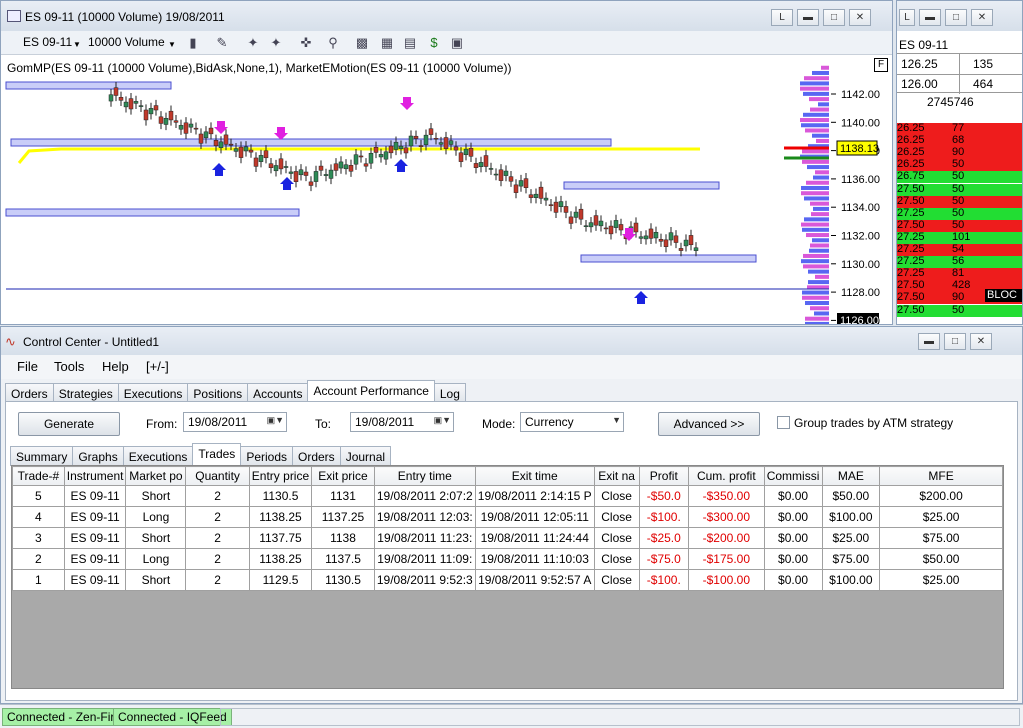  Describe the element at coordinates (782, 17) in the screenshot. I see `link-button: L` at that location.